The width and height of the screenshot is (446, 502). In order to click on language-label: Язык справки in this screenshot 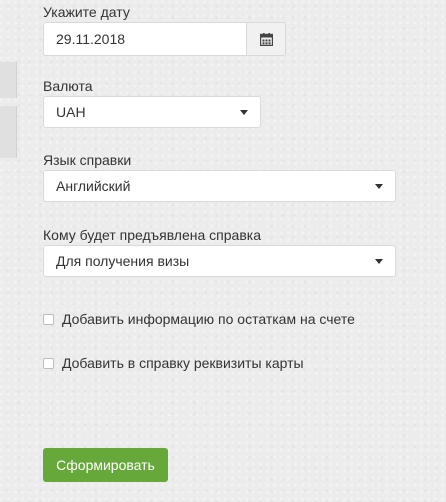, I will do `click(87, 160)`.